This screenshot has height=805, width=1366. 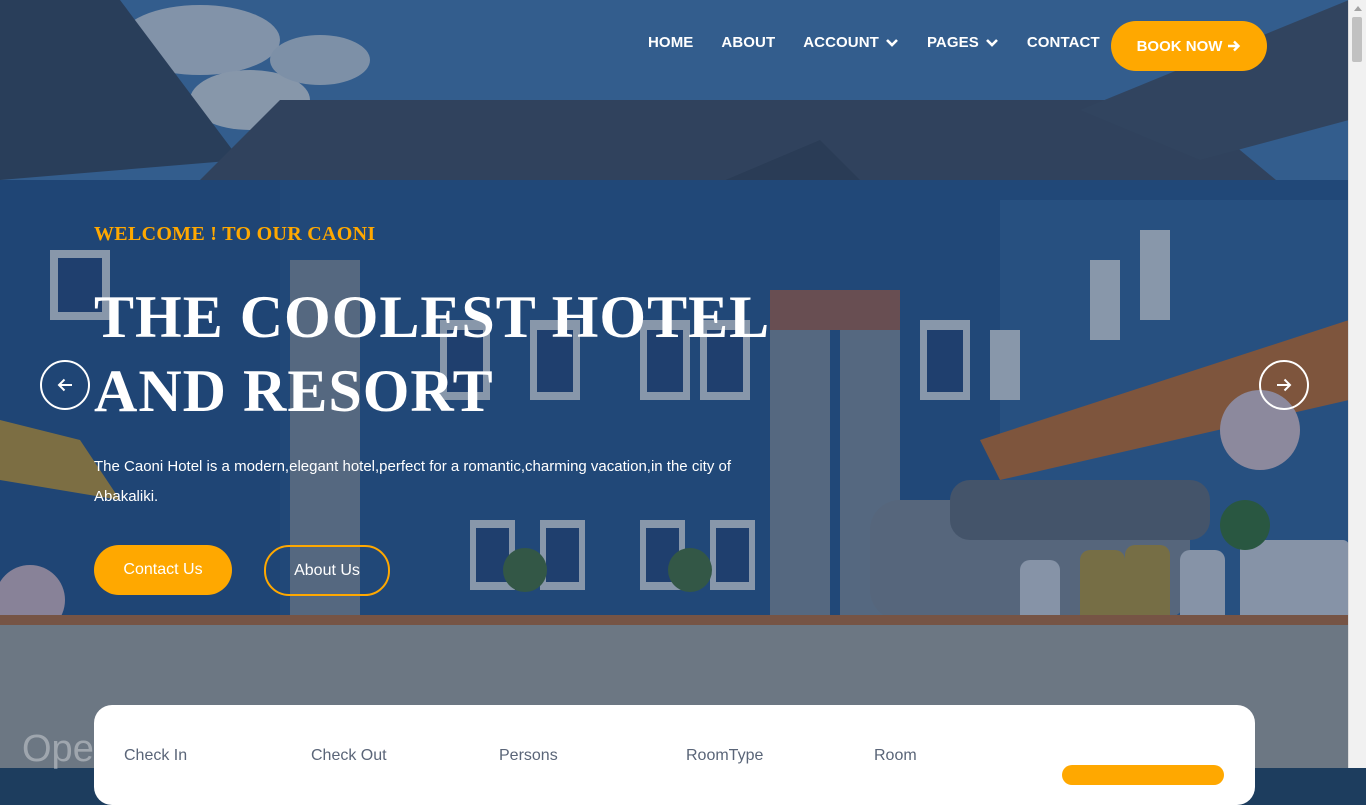 I want to click on main-nav: HOME ABOUT ACCOUNT PAGES CONTACT, so click(x=874, y=42).